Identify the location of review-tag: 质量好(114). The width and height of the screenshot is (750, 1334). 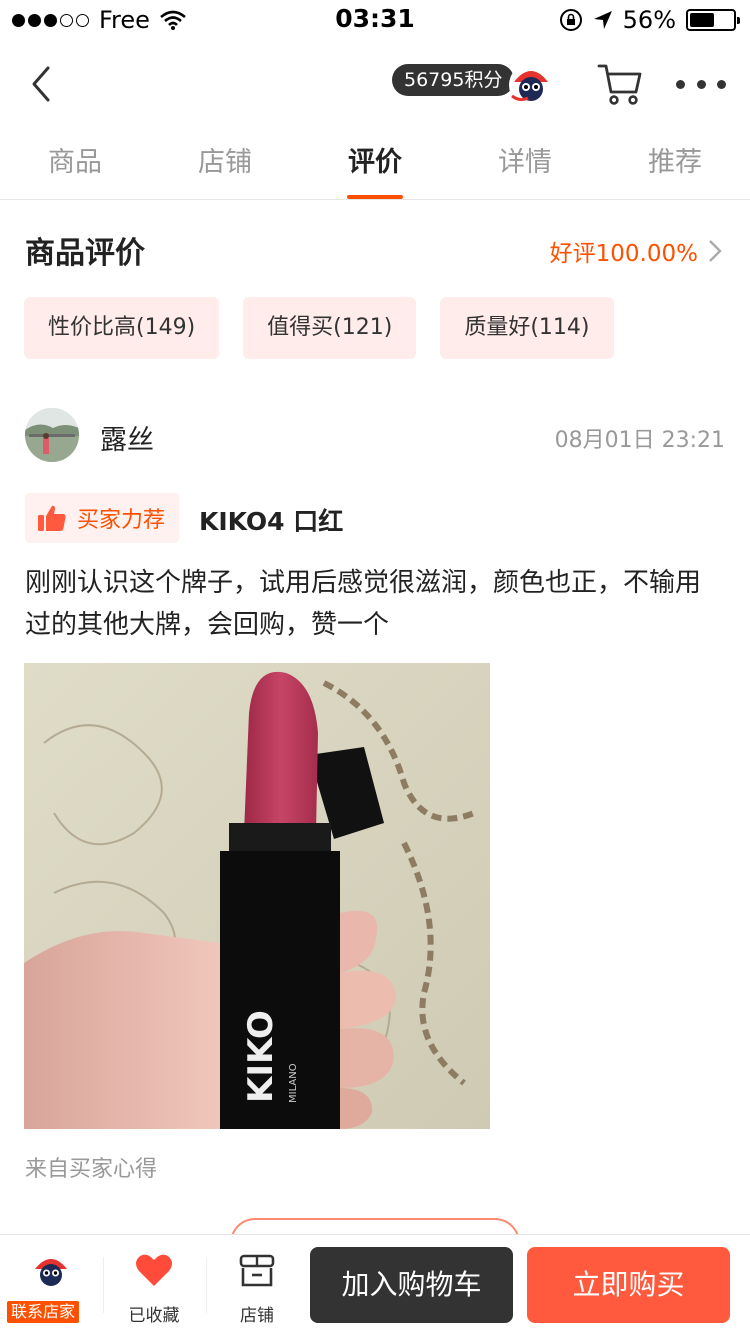
(527, 328).